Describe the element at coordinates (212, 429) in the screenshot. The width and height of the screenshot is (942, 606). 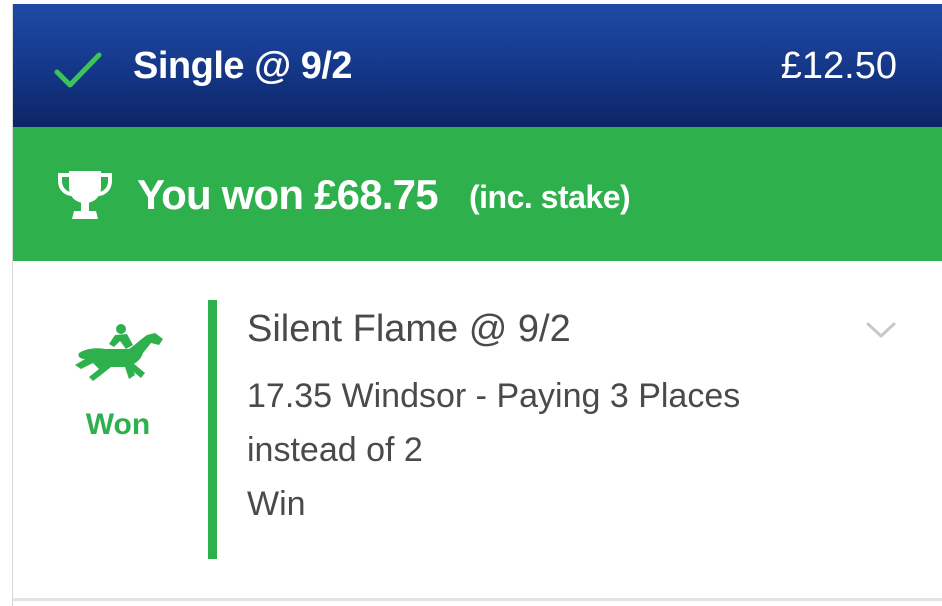
I see `result-status-bar` at that location.